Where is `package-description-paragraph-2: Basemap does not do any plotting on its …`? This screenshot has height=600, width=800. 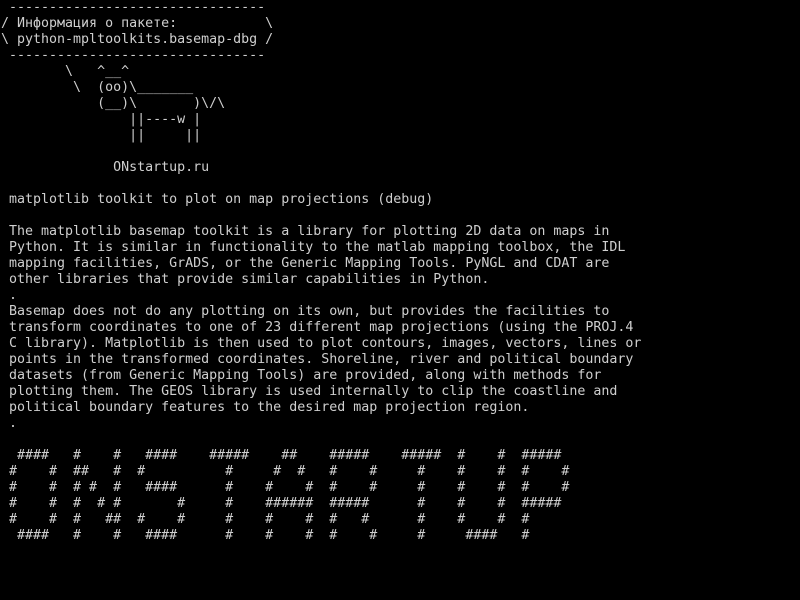
package-description-paragraph-2: Basemap does not do any plotting on its … is located at coordinates (325, 359).